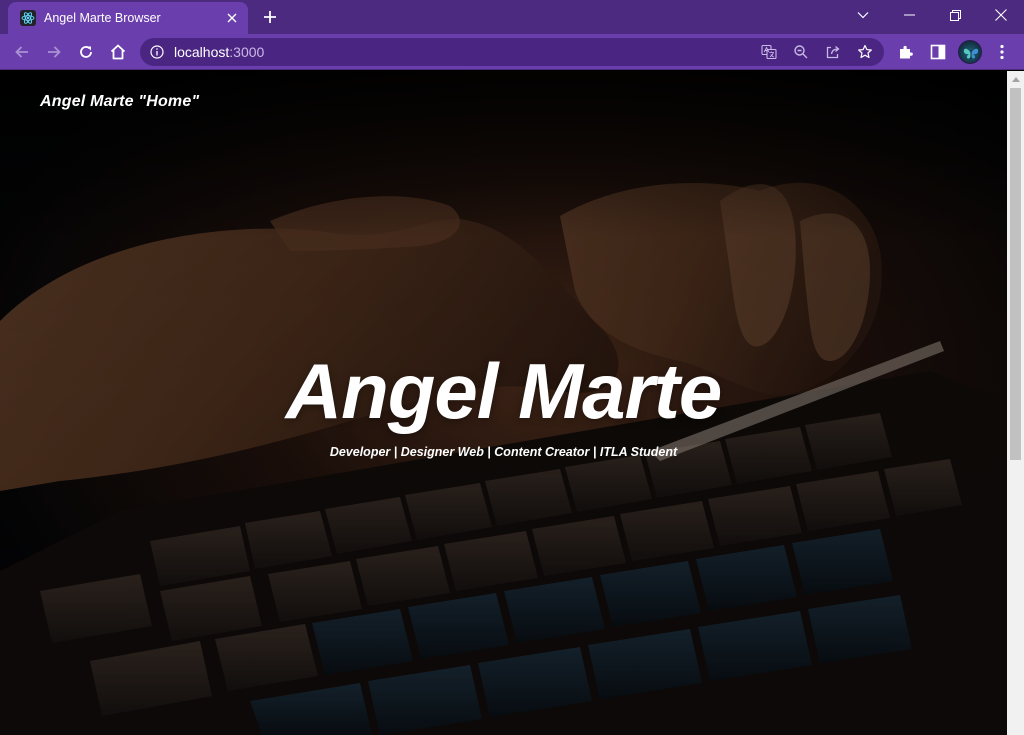  What do you see at coordinates (247, 52) in the screenshot?
I see `url-port: :3000` at bounding box center [247, 52].